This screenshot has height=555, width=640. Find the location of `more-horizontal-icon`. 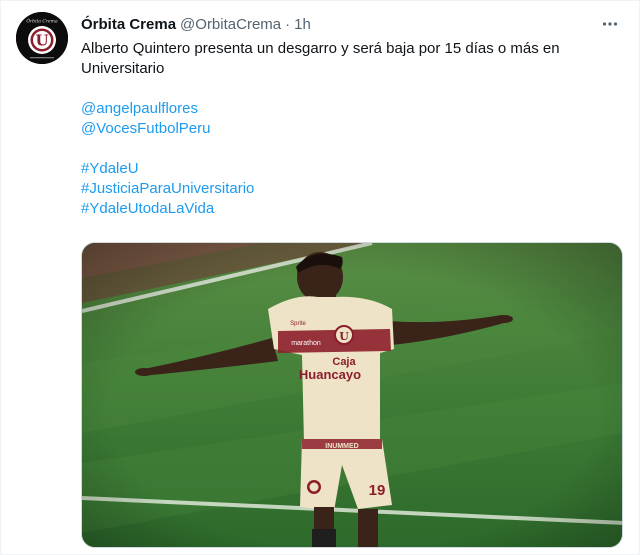

more-horizontal-icon is located at coordinates (610, 24).